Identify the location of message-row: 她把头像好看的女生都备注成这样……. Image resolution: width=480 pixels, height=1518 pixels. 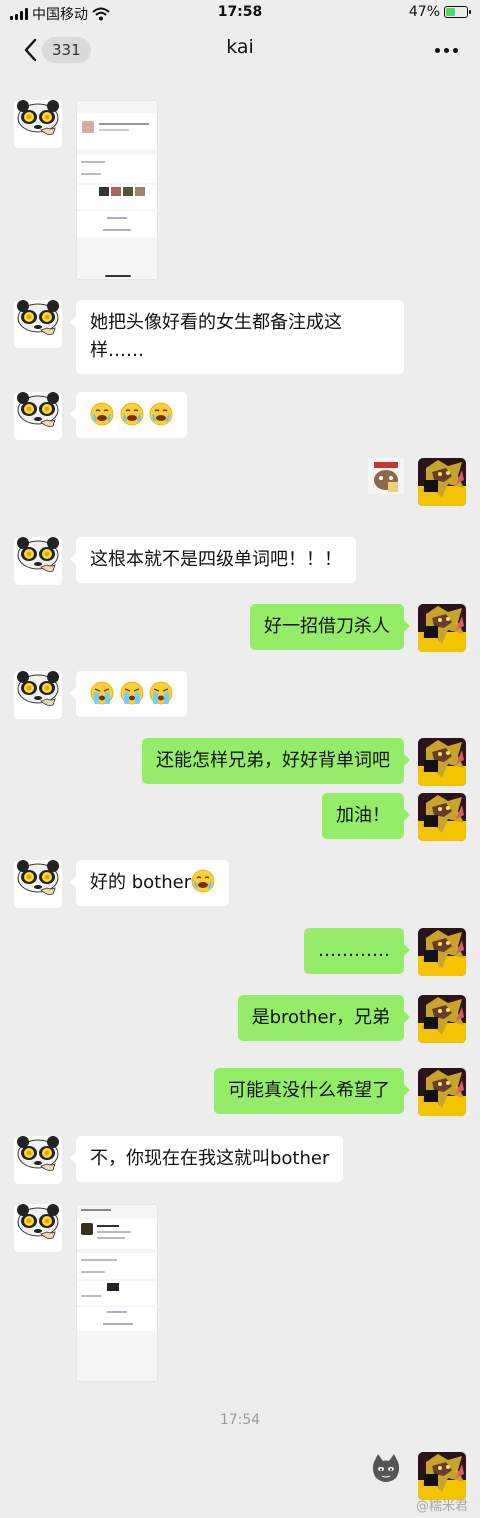
(240, 337).